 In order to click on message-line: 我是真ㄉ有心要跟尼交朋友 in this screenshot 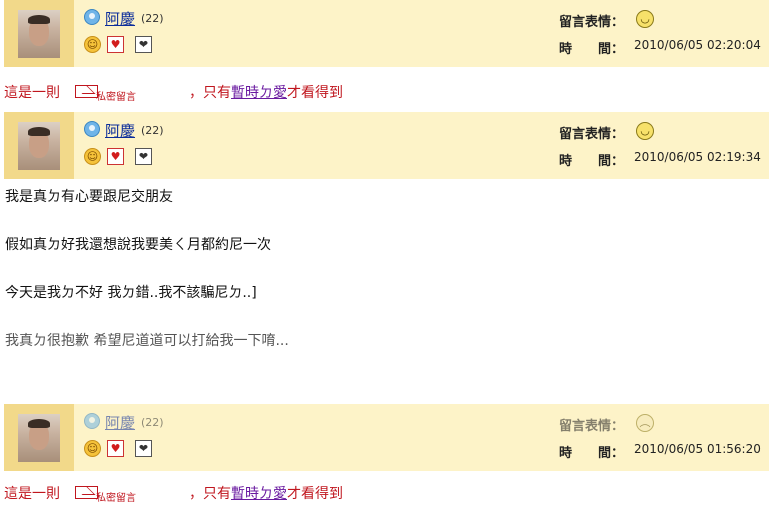, I will do `click(89, 197)`.